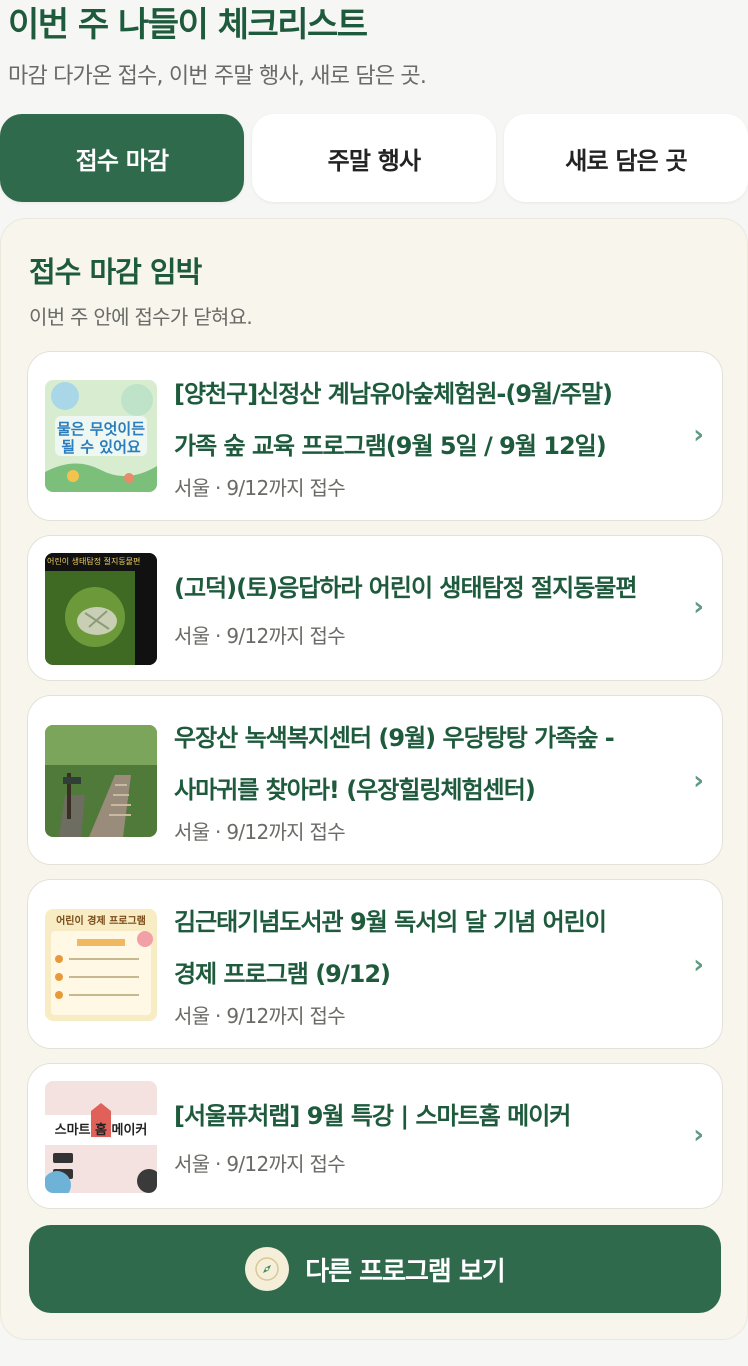 This screenshot has height=1366, width=748. I want to click on panel-title: 접수 마감 임박, so click(115, 272).